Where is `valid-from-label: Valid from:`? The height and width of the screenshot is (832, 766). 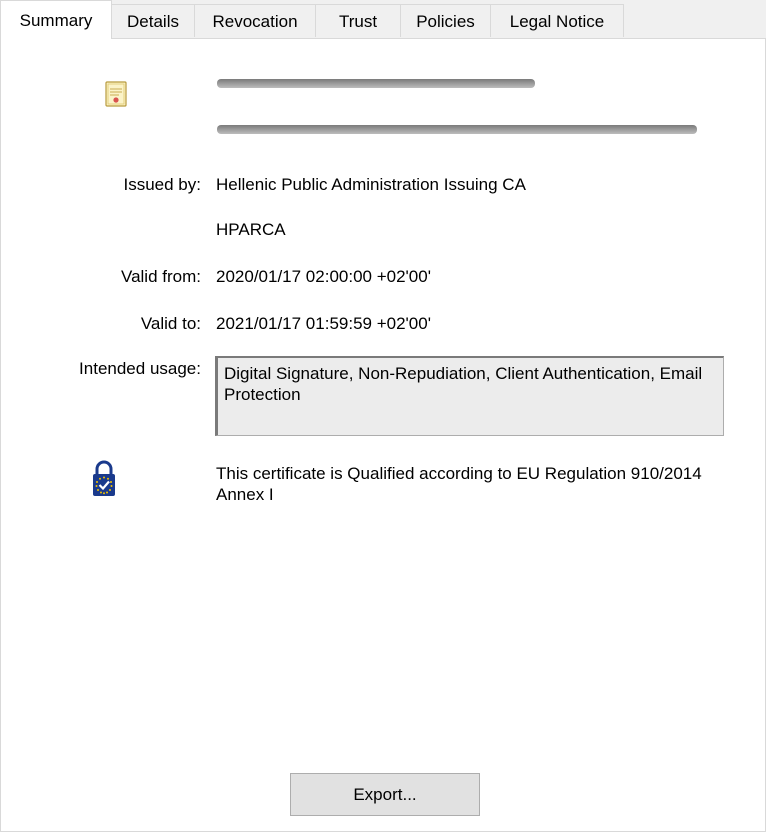 valid-from-label: Valid from: is located at coordinates (161, 276).